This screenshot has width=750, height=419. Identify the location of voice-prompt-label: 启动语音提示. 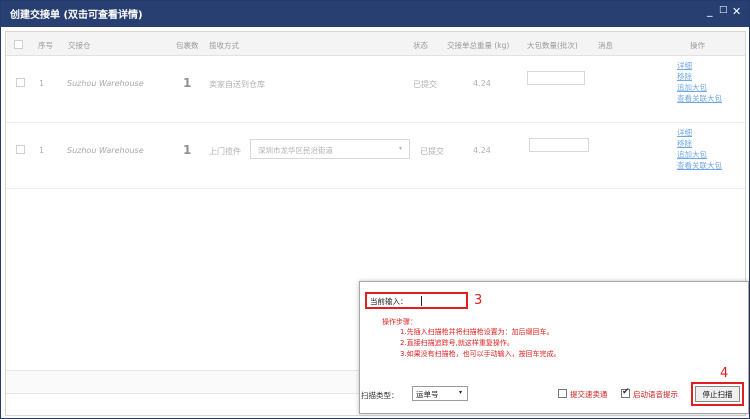
(655, 394).